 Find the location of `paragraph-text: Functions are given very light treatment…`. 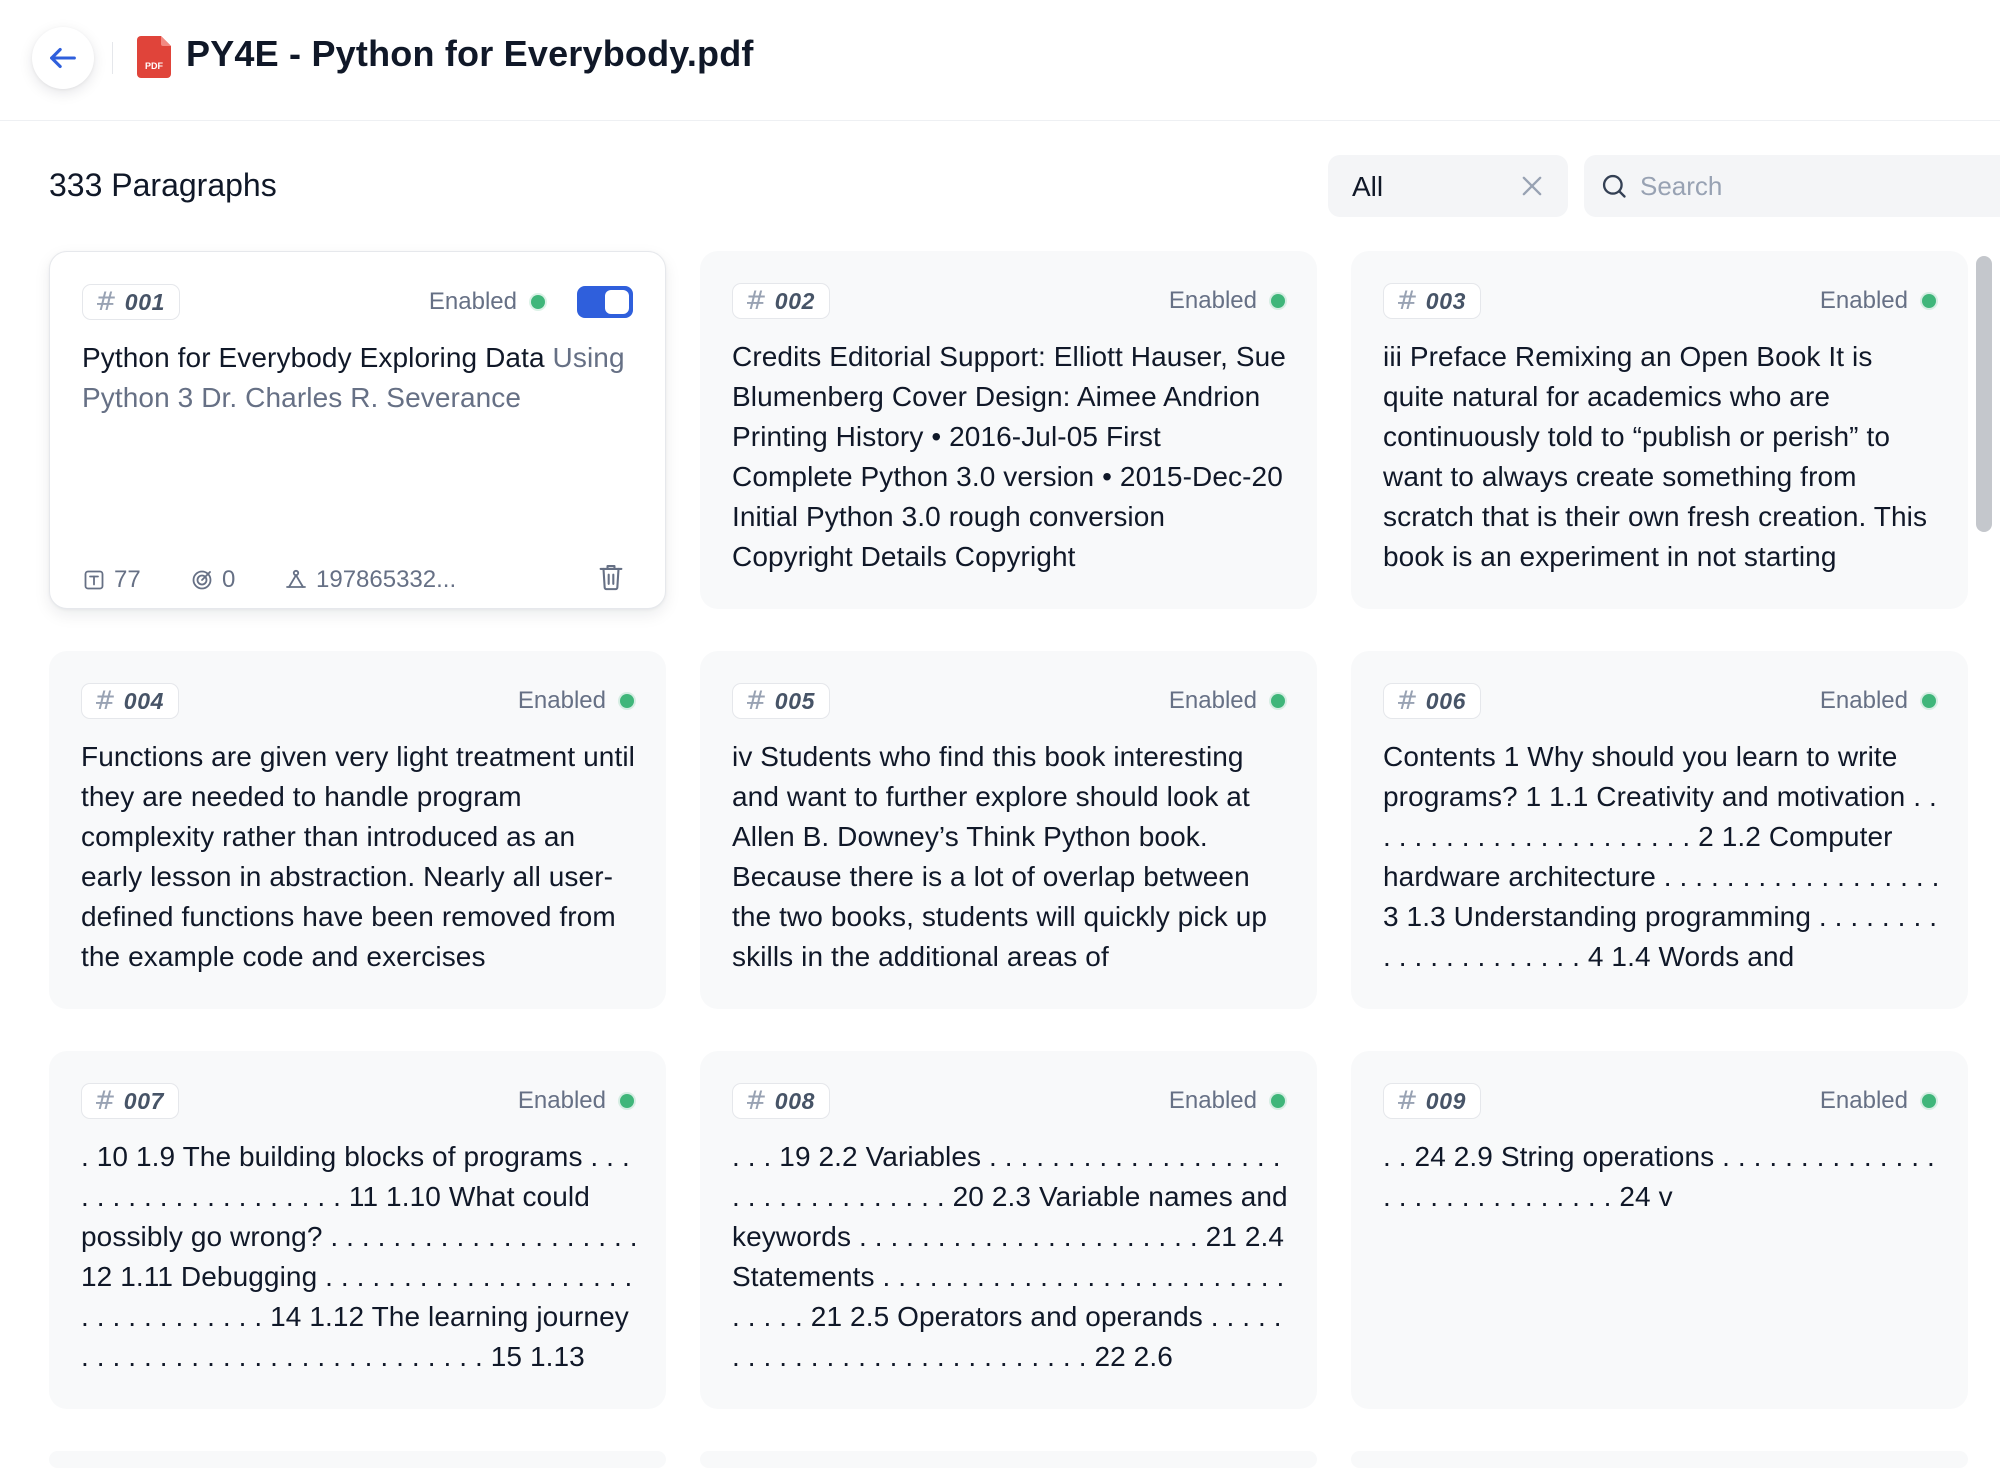

paragraph-text: Functions are given very light treatment… is located at coordinates (358, 856).